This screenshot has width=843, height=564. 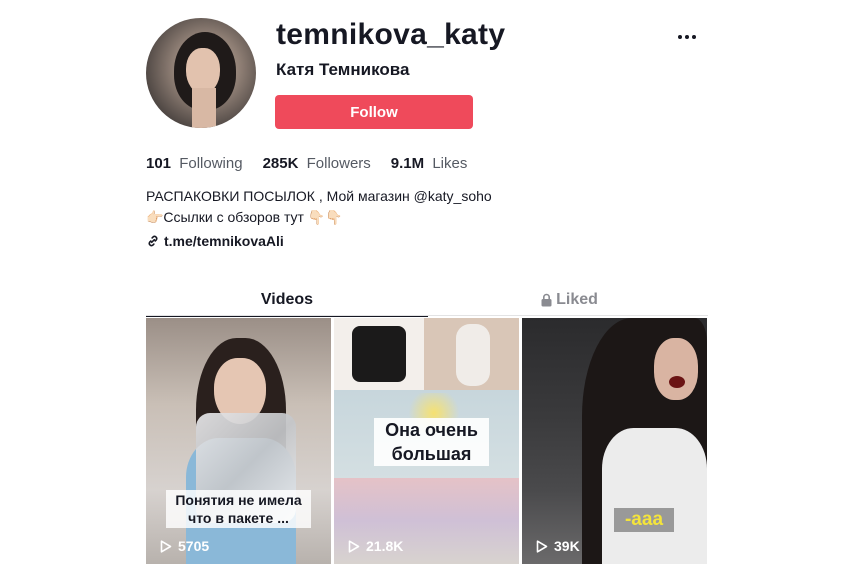 What do you see at coordinates (431, 442) in the screenshot?
I see `video-caption: Она очень большая` at bounding box center [431, 442].